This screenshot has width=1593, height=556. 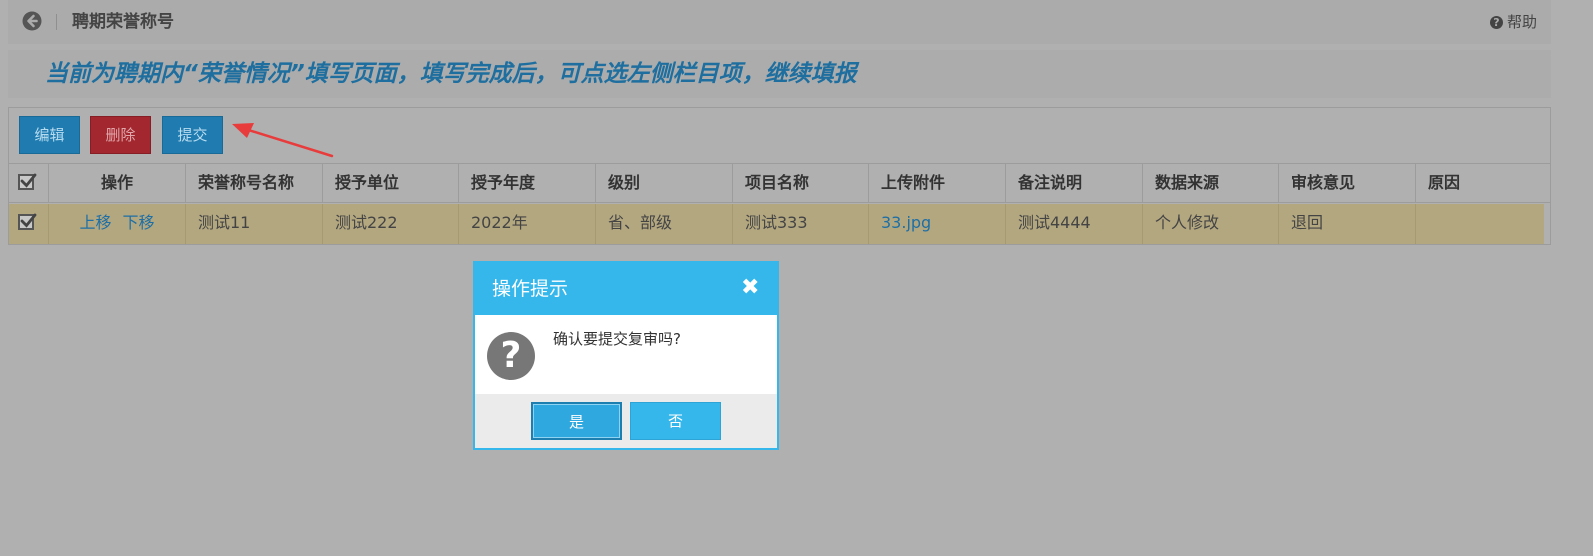 What do you see at coordinates (32, 21) in the screenshot?
I see `back-arrow-icon` at bounding box center [32, 21].